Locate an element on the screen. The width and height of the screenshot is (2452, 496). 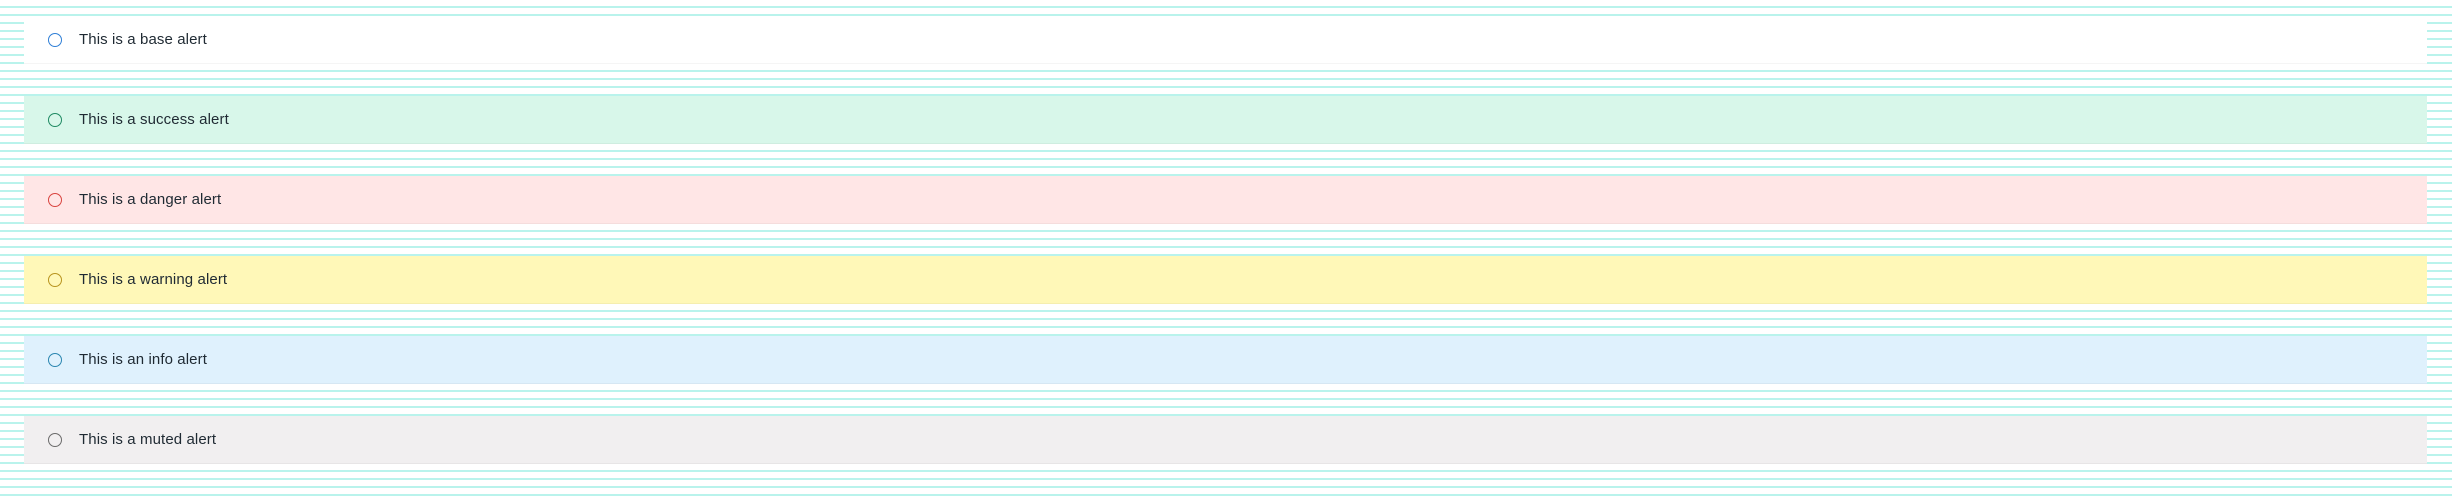
alert-text: This is an info alert is located at coordinates (143, 359).